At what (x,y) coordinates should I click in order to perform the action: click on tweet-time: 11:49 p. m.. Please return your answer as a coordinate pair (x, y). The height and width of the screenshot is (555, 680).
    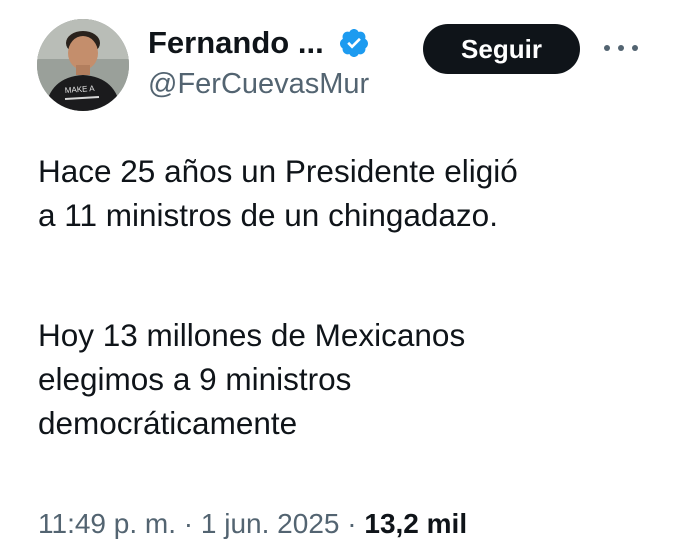
    Looking at the image, I should click on (107, 523).